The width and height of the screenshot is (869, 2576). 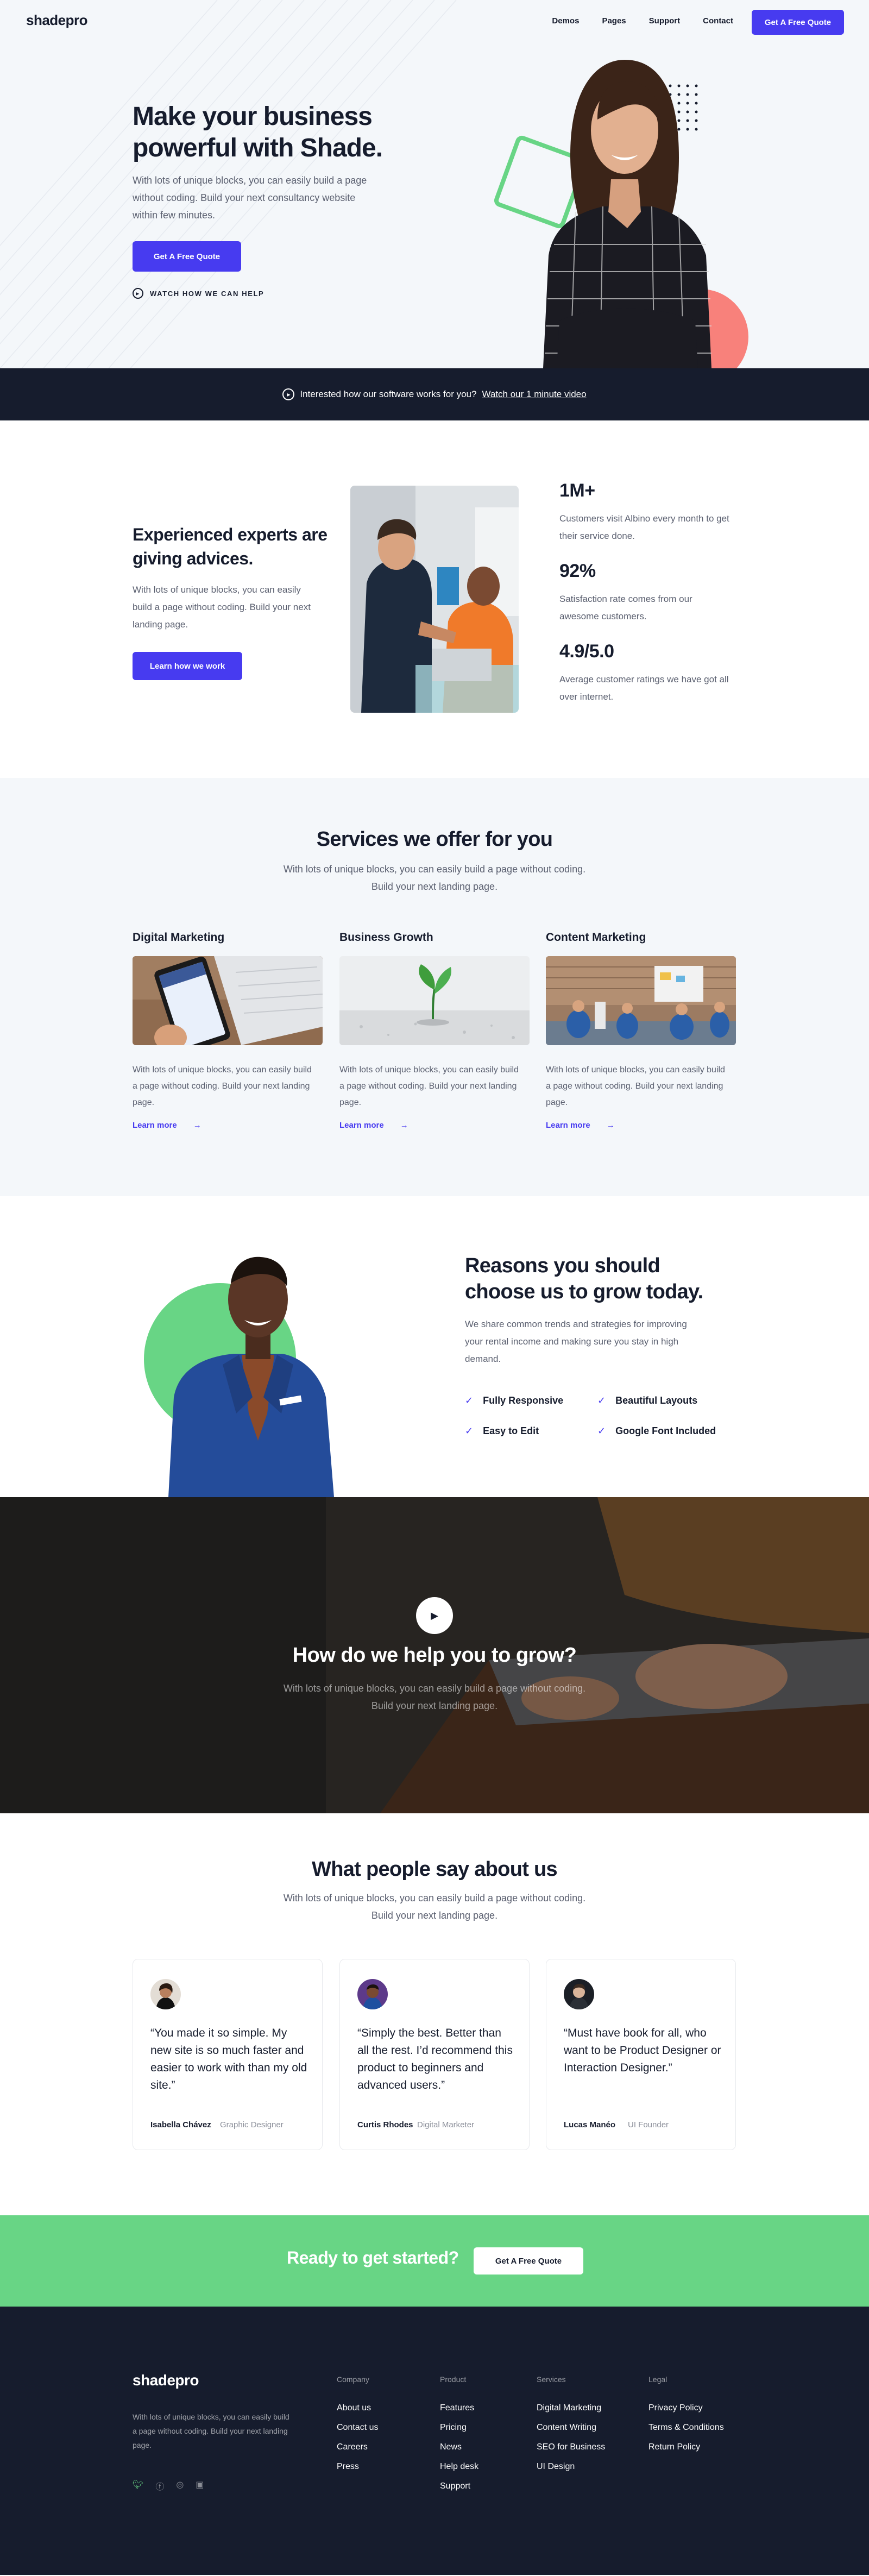 I want to click on footer-link: UI Design, so click(x=571, y=2467).